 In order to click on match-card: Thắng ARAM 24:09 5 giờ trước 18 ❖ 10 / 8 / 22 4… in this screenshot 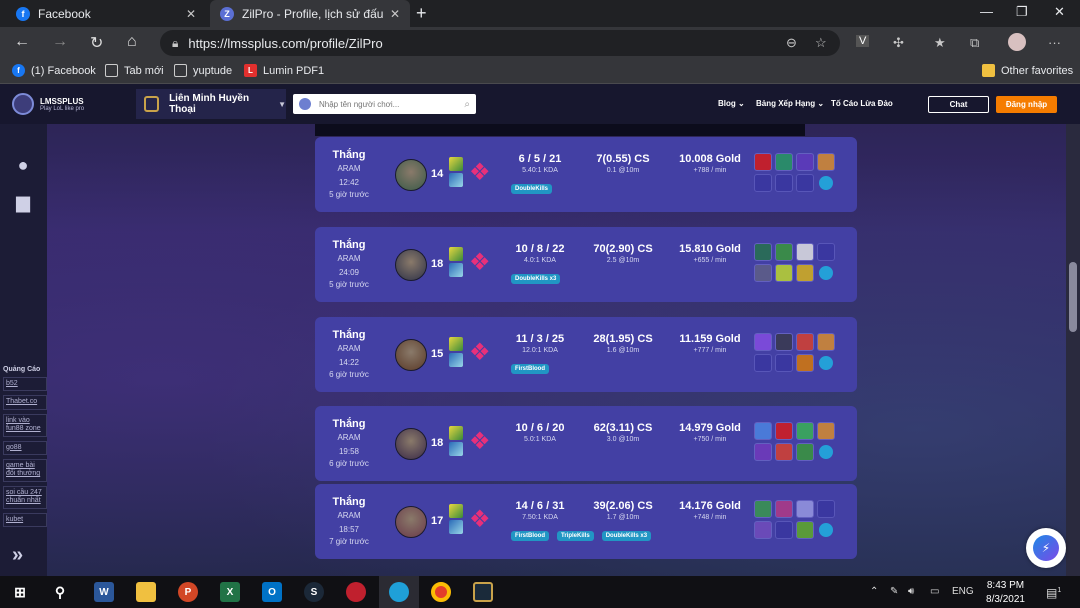, I will do `click(586, 264)`.